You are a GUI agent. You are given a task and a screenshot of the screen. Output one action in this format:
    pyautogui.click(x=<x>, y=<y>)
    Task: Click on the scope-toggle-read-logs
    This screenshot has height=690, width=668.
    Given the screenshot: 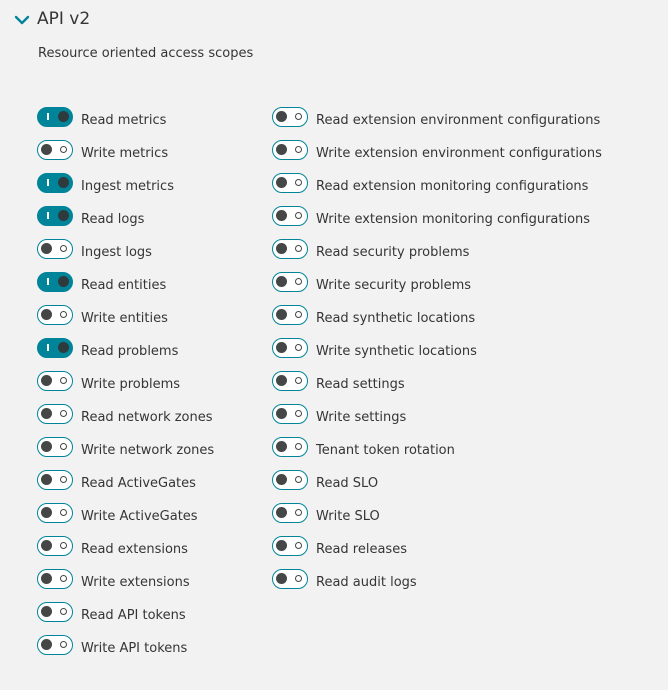 What is the action you would take?
    pyautogui.click(x=55, y=216)
    